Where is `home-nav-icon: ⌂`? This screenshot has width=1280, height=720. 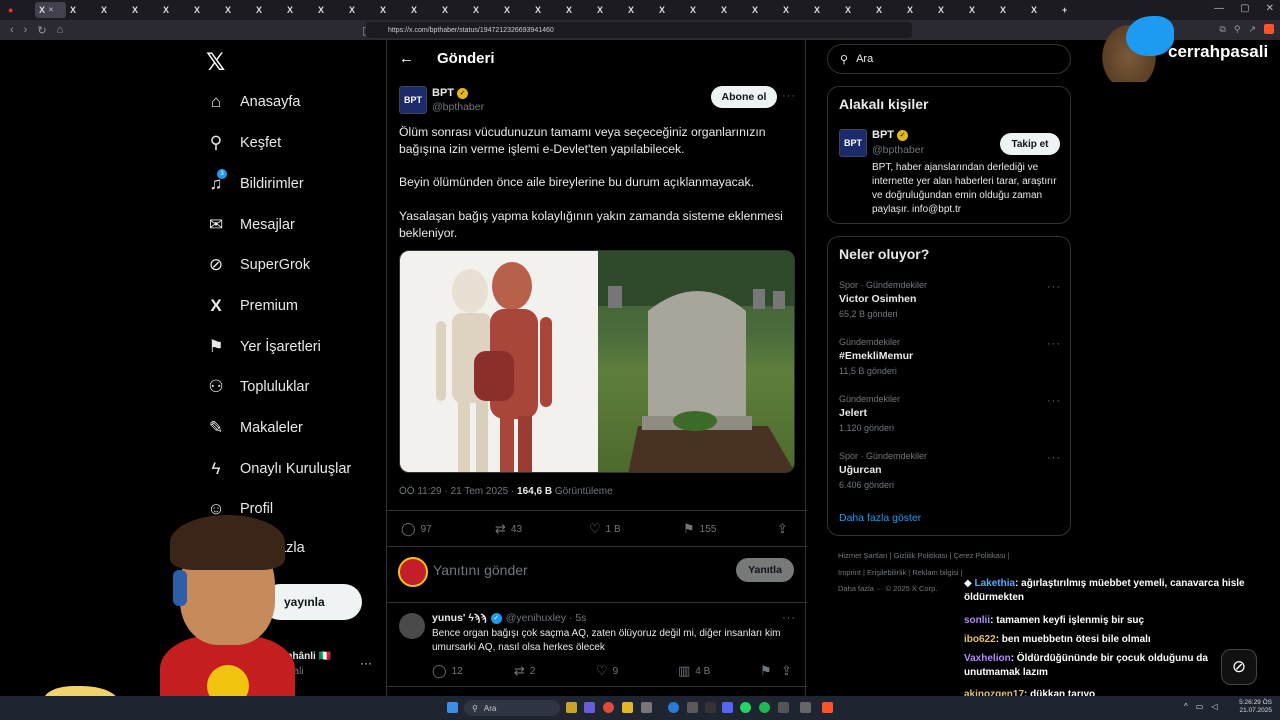
home-nav-icon: ⌂ is located at coordinates (60, 30).